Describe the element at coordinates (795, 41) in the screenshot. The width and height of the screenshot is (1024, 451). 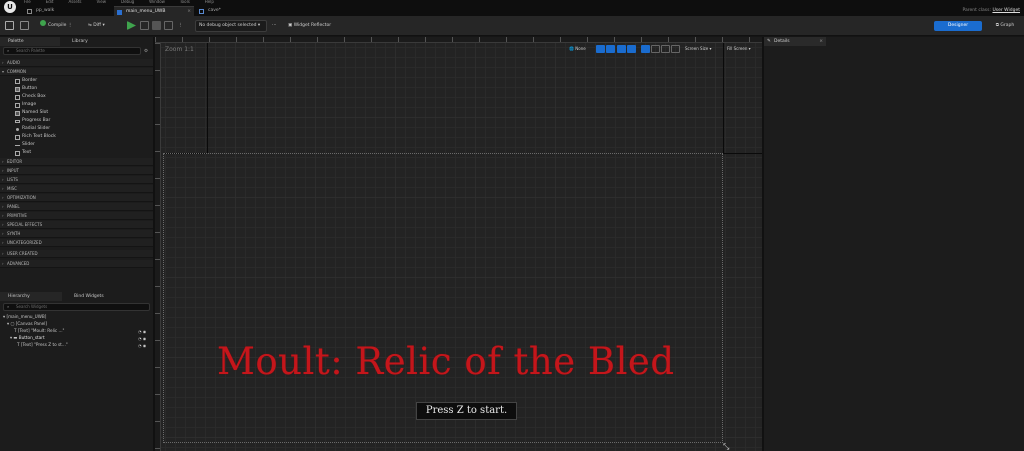
I see `tab-details: ✎ Details ×` at that location.